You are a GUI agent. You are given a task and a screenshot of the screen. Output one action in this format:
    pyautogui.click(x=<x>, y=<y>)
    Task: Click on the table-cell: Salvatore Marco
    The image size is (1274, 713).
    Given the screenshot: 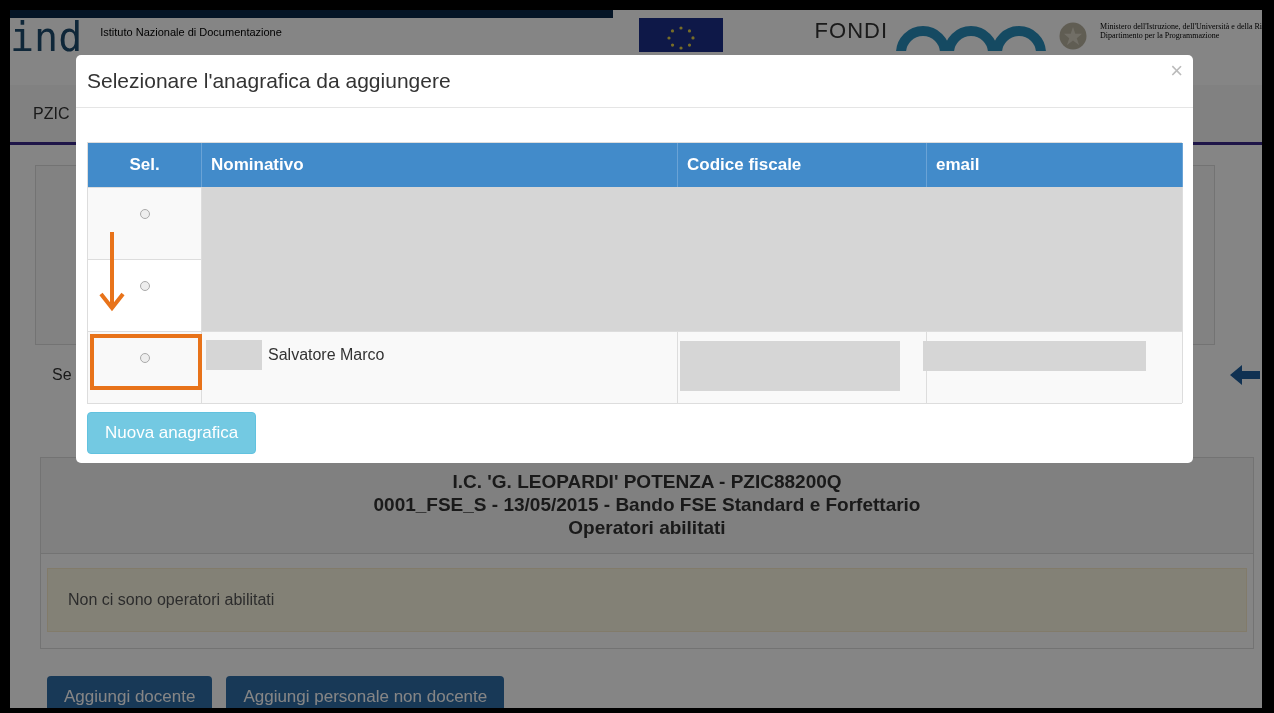 What is the action you would take?
    pyautogui.click(x=326, y=355)
    